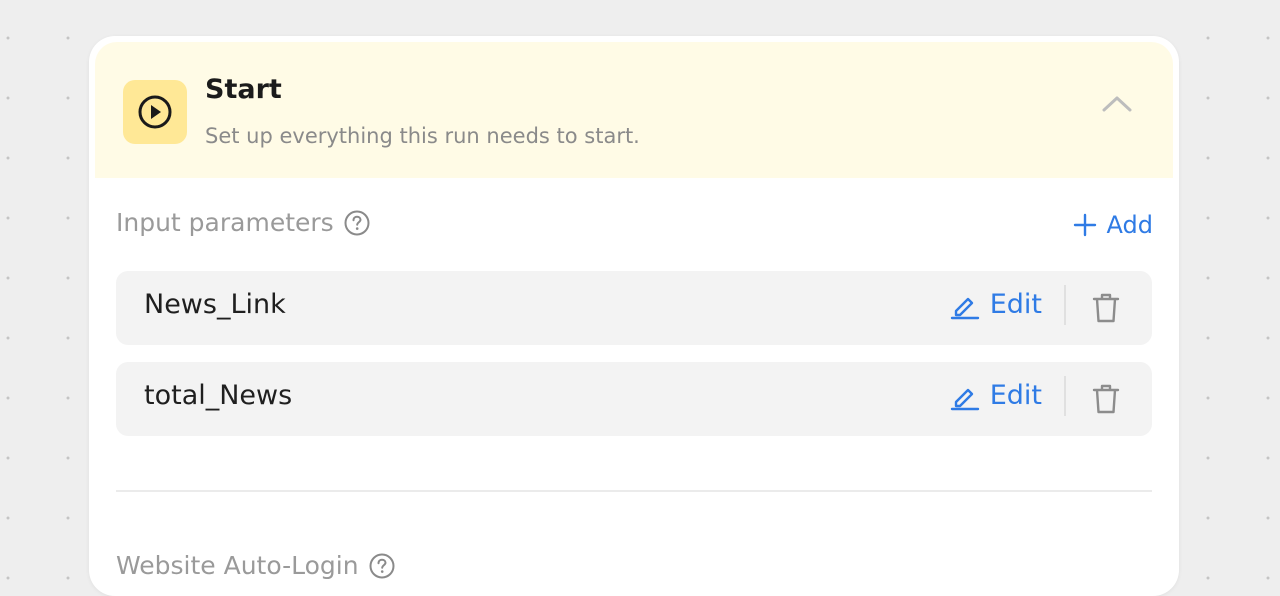 The image size is (1280, 596). I want to click on website-auto-login-heading: Website Auto-Login, so click(255, 565).